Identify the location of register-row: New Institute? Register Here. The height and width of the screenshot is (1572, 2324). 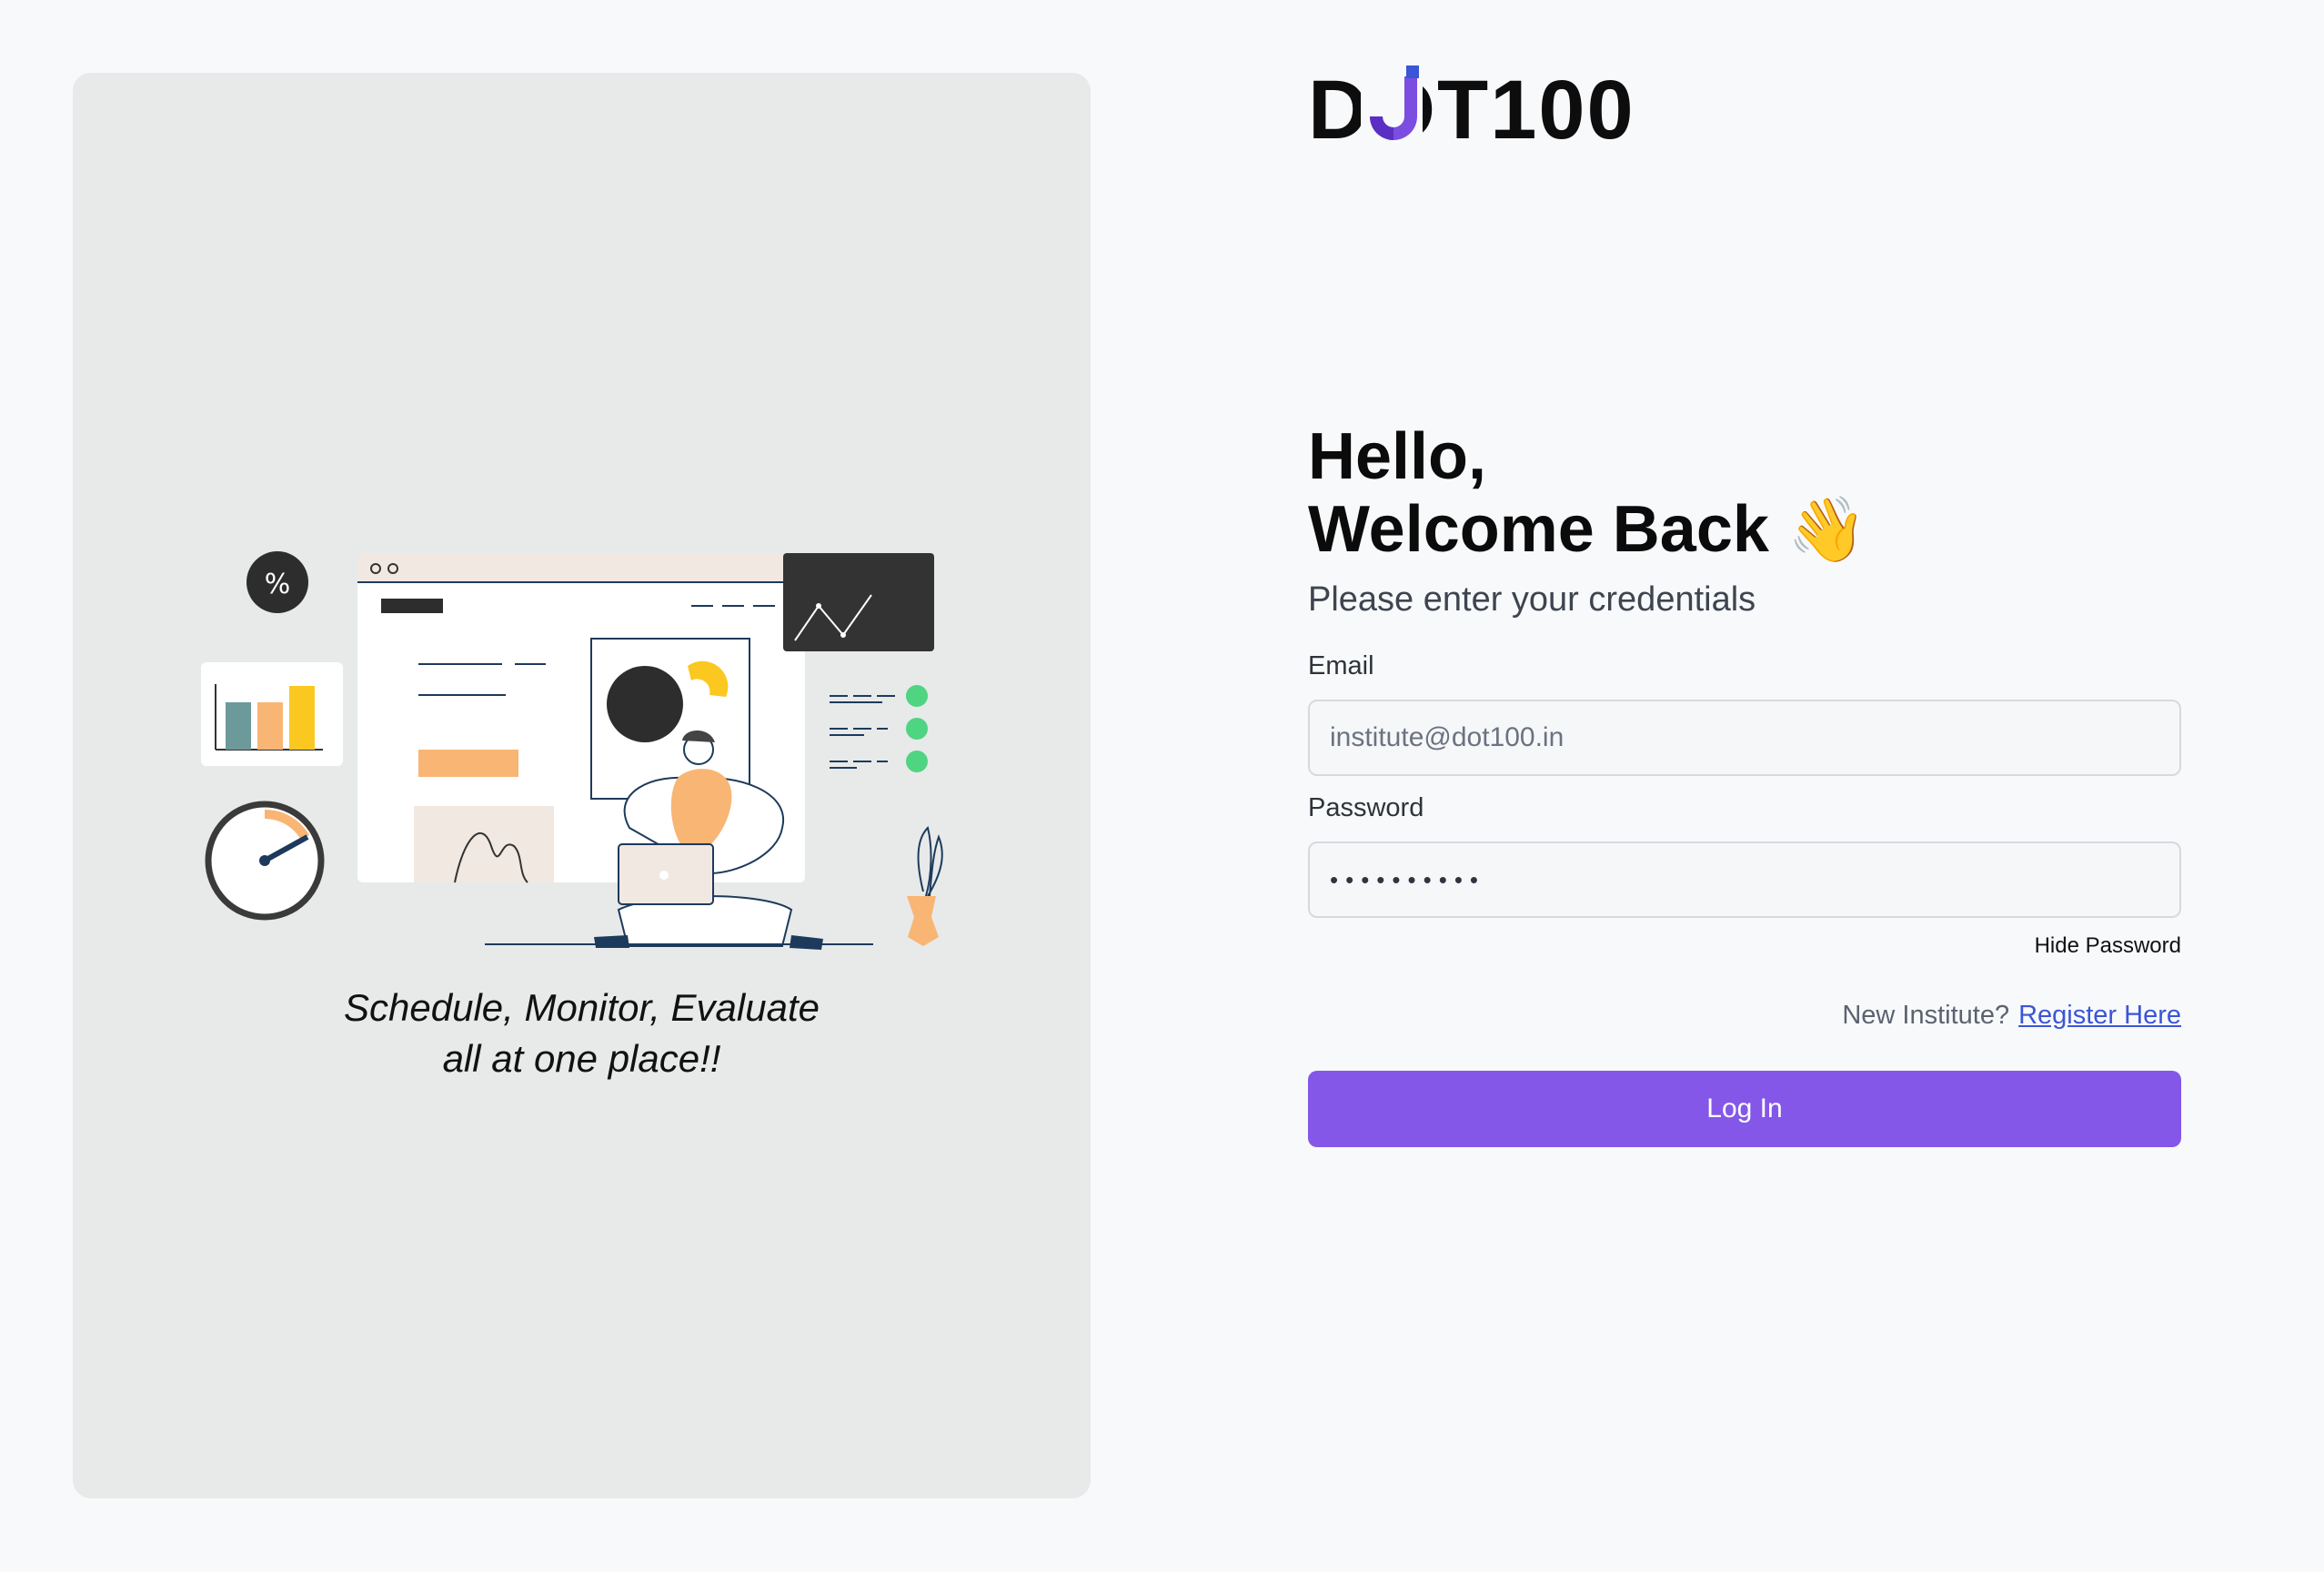
(2011, 1016).